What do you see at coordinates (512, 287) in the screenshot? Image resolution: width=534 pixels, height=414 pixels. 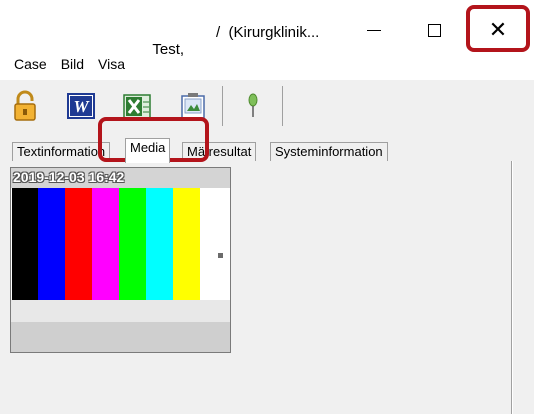 I see `panel-border` at bounding box center [512, 287].